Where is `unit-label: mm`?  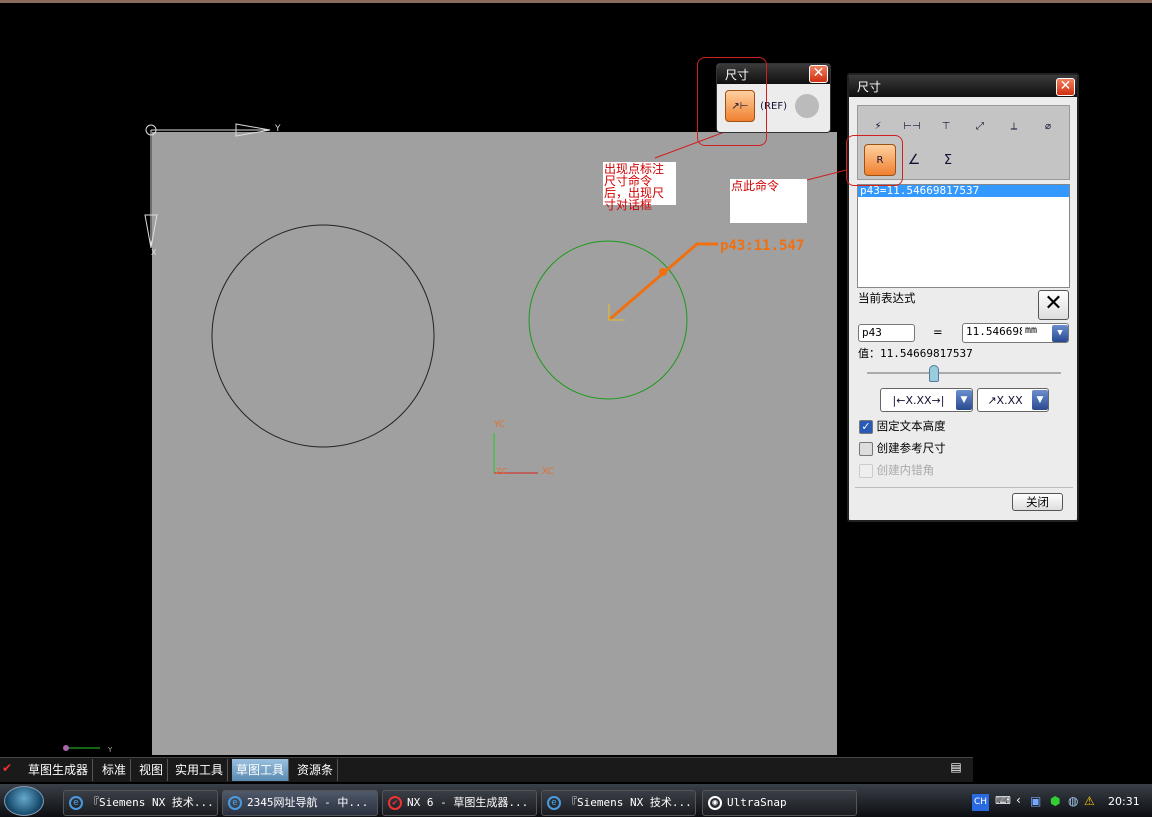
unit-label: mm is located at coordinates (1031, 330).